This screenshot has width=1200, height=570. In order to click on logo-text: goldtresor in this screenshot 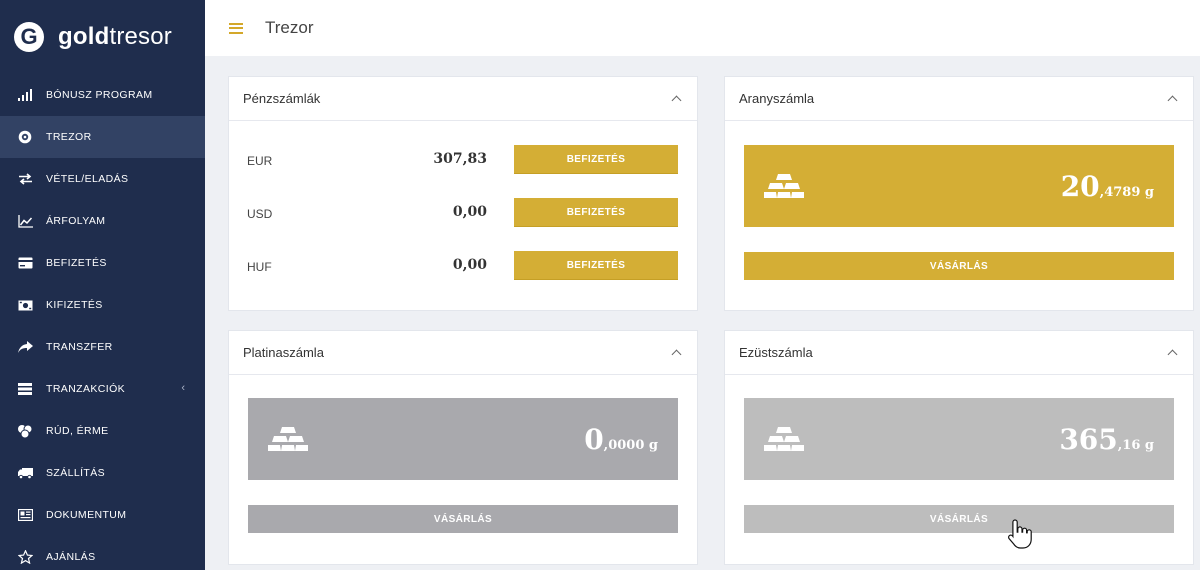, I will do `click(115, 37)`.